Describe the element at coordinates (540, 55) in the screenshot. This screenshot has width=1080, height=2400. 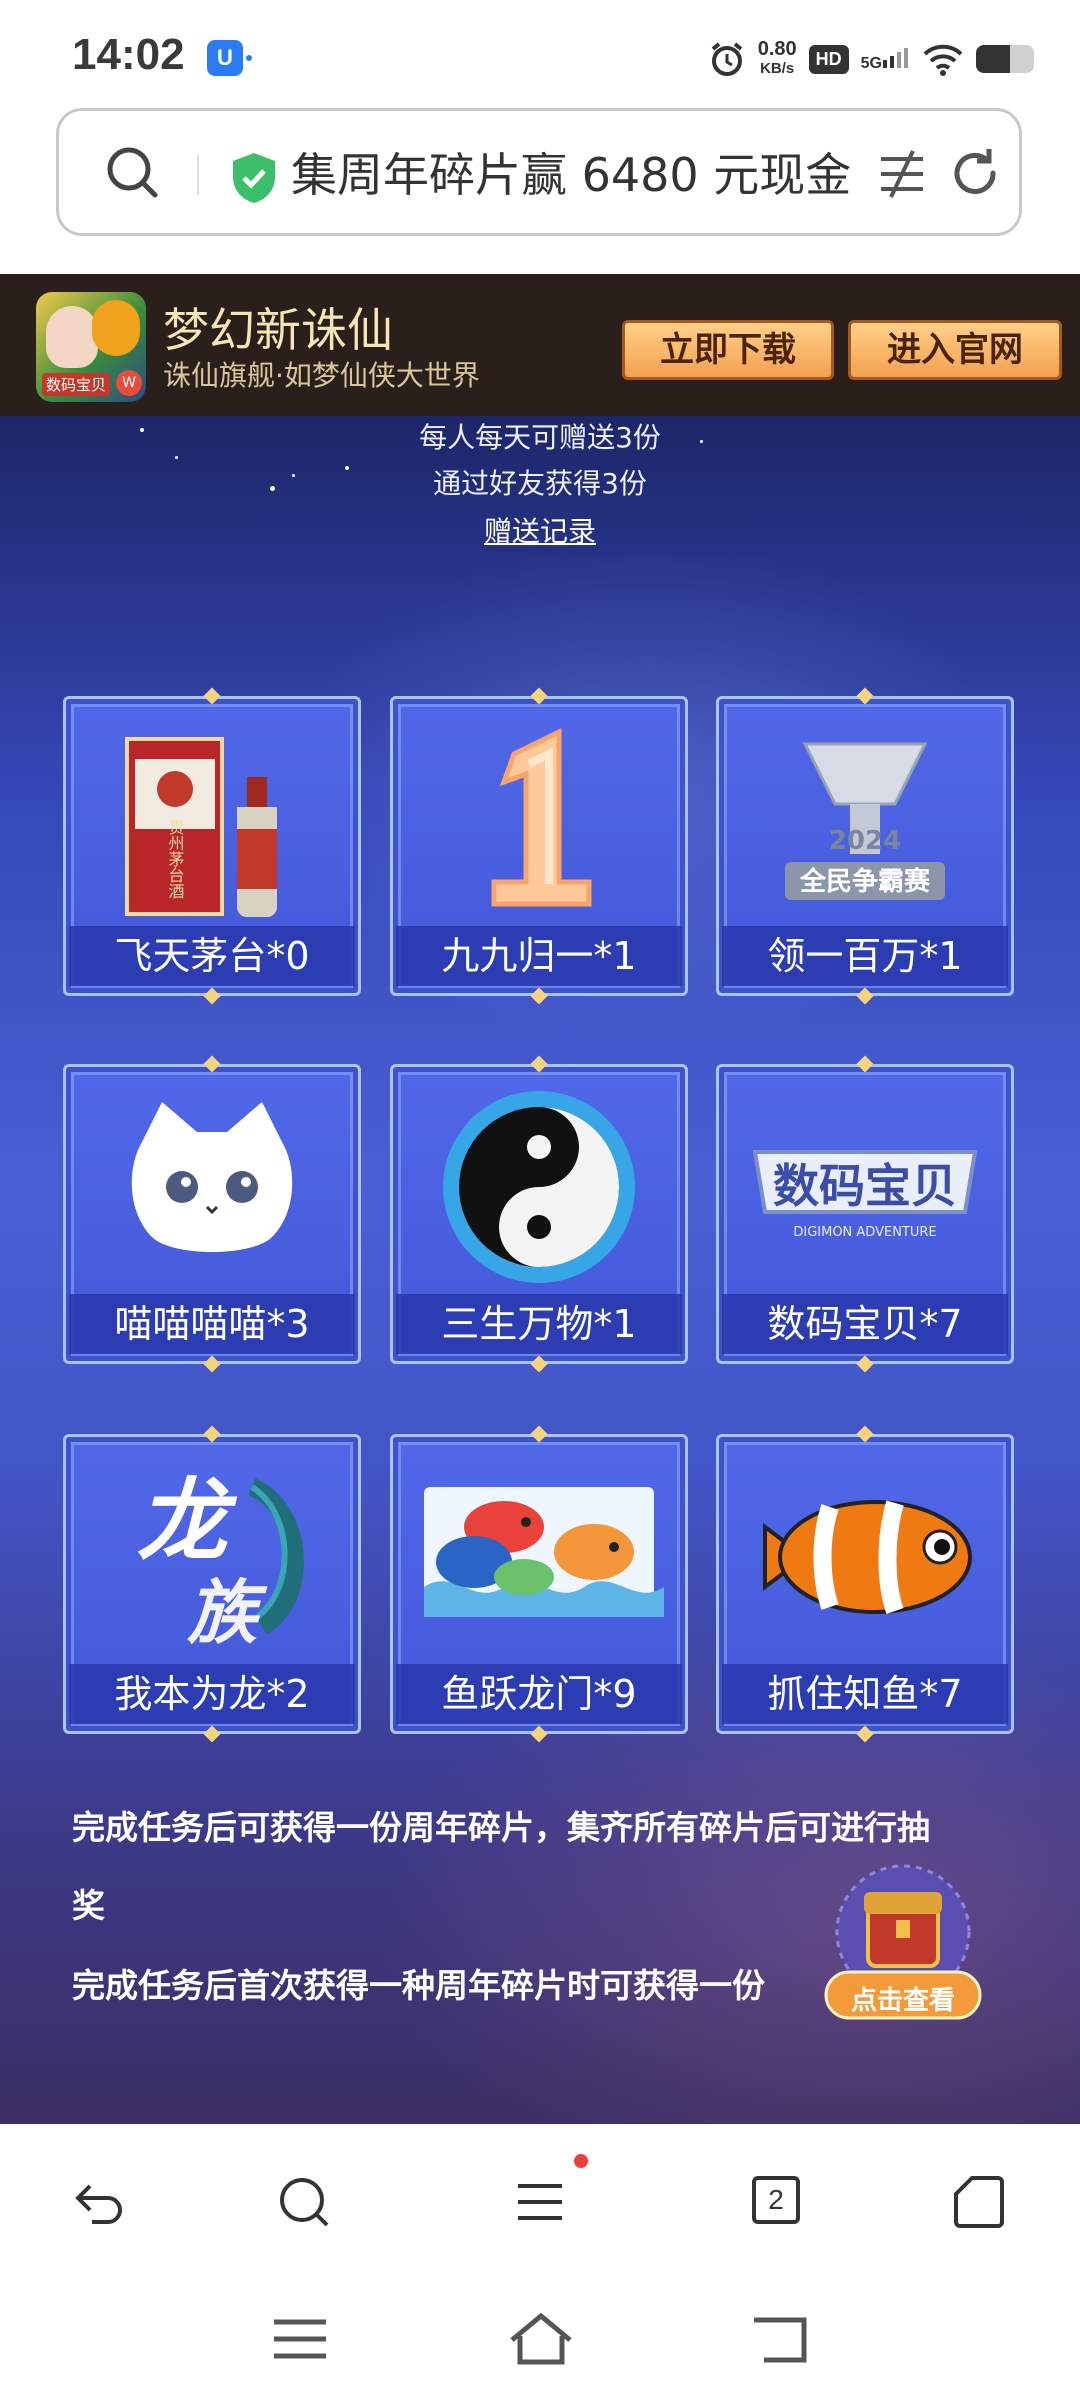
I see `status-bar: 14:02 U 0.80 KB/s HD 5G` at that location.